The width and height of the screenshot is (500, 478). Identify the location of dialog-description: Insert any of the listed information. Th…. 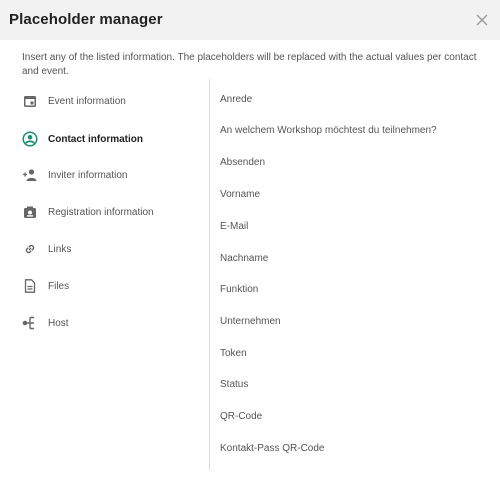
(249, 64).